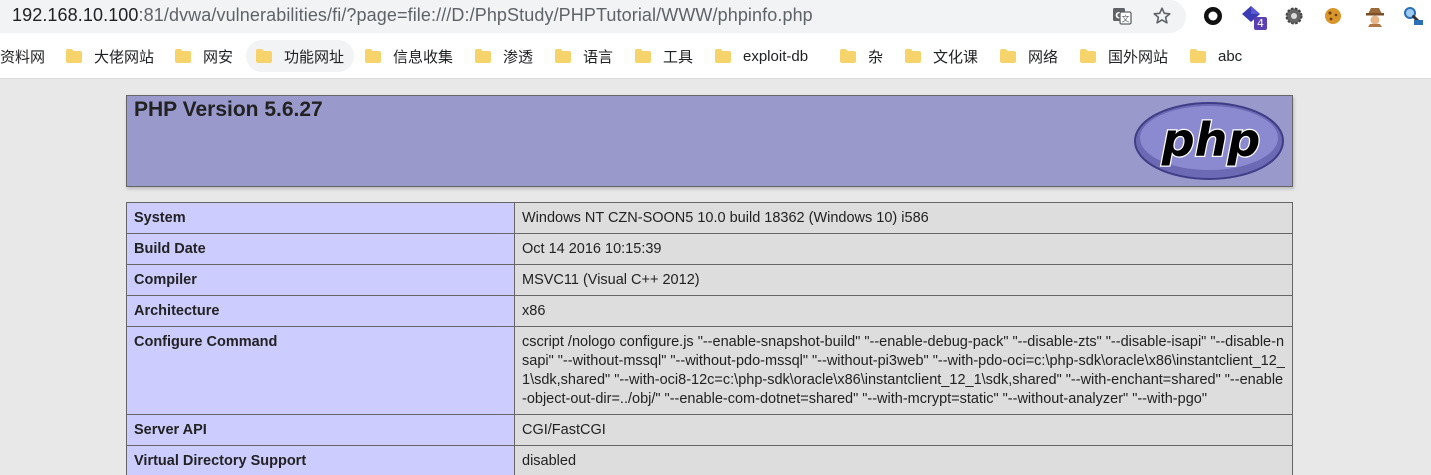 The image size is (1431, 475). I want to click on circle-extension-icon, so click(1213, 16).